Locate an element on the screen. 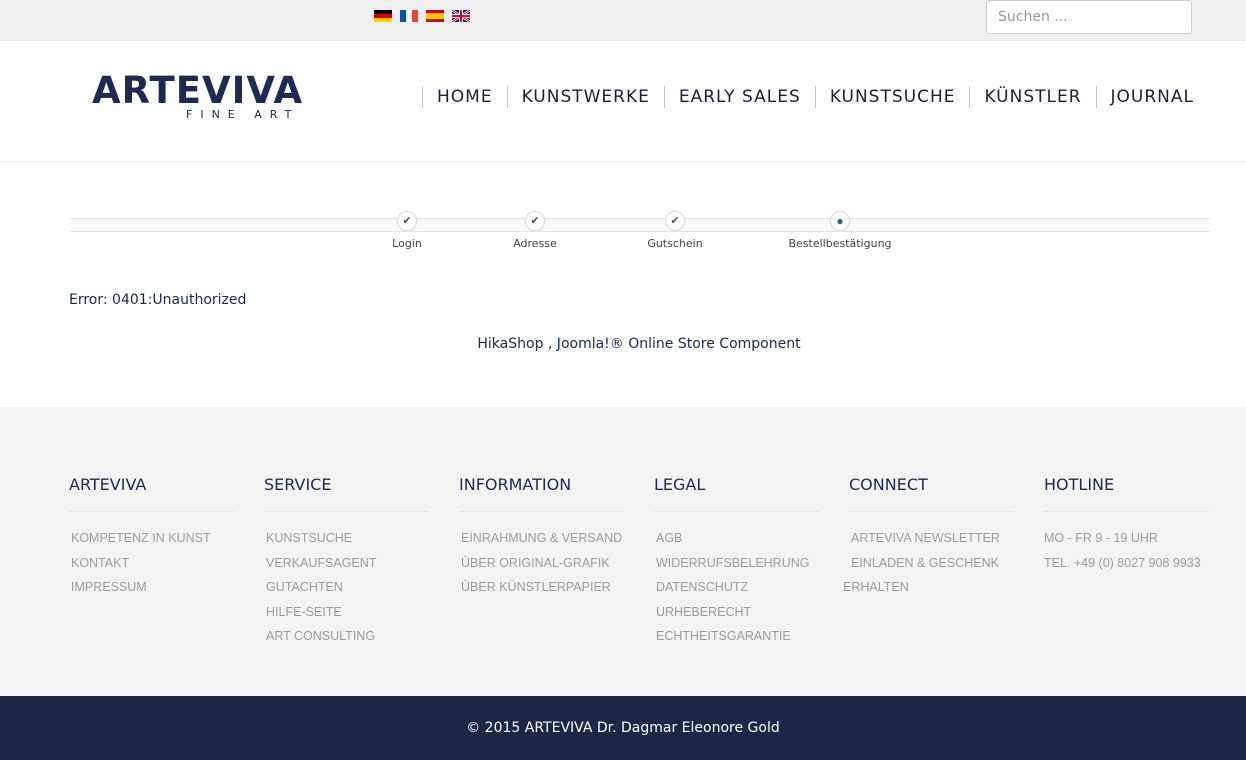  current-step-icon: ● is located at coordinates (840, 221).